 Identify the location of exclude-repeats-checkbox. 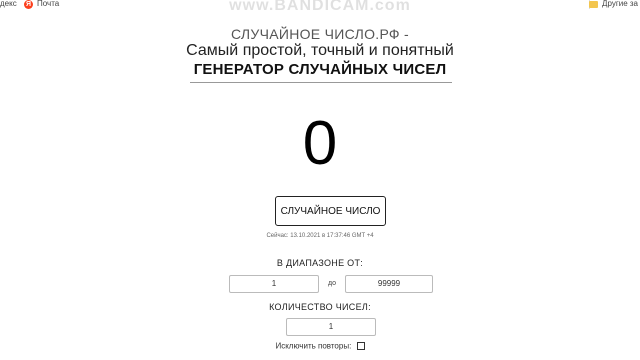
(360, 345).